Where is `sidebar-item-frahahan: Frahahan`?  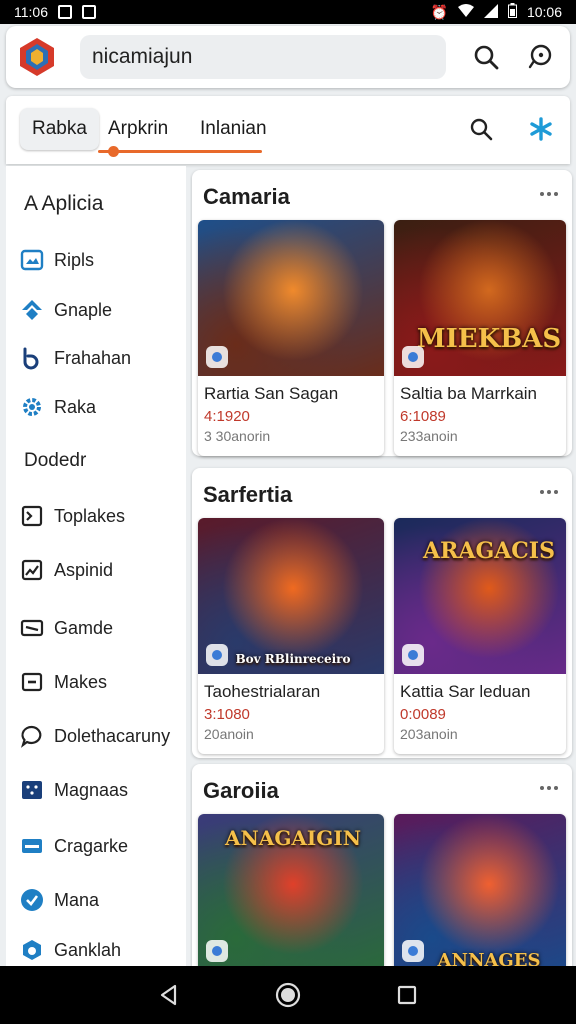 sidebar-item-frahahan: Frahahan is located at coordinates (75, 358).